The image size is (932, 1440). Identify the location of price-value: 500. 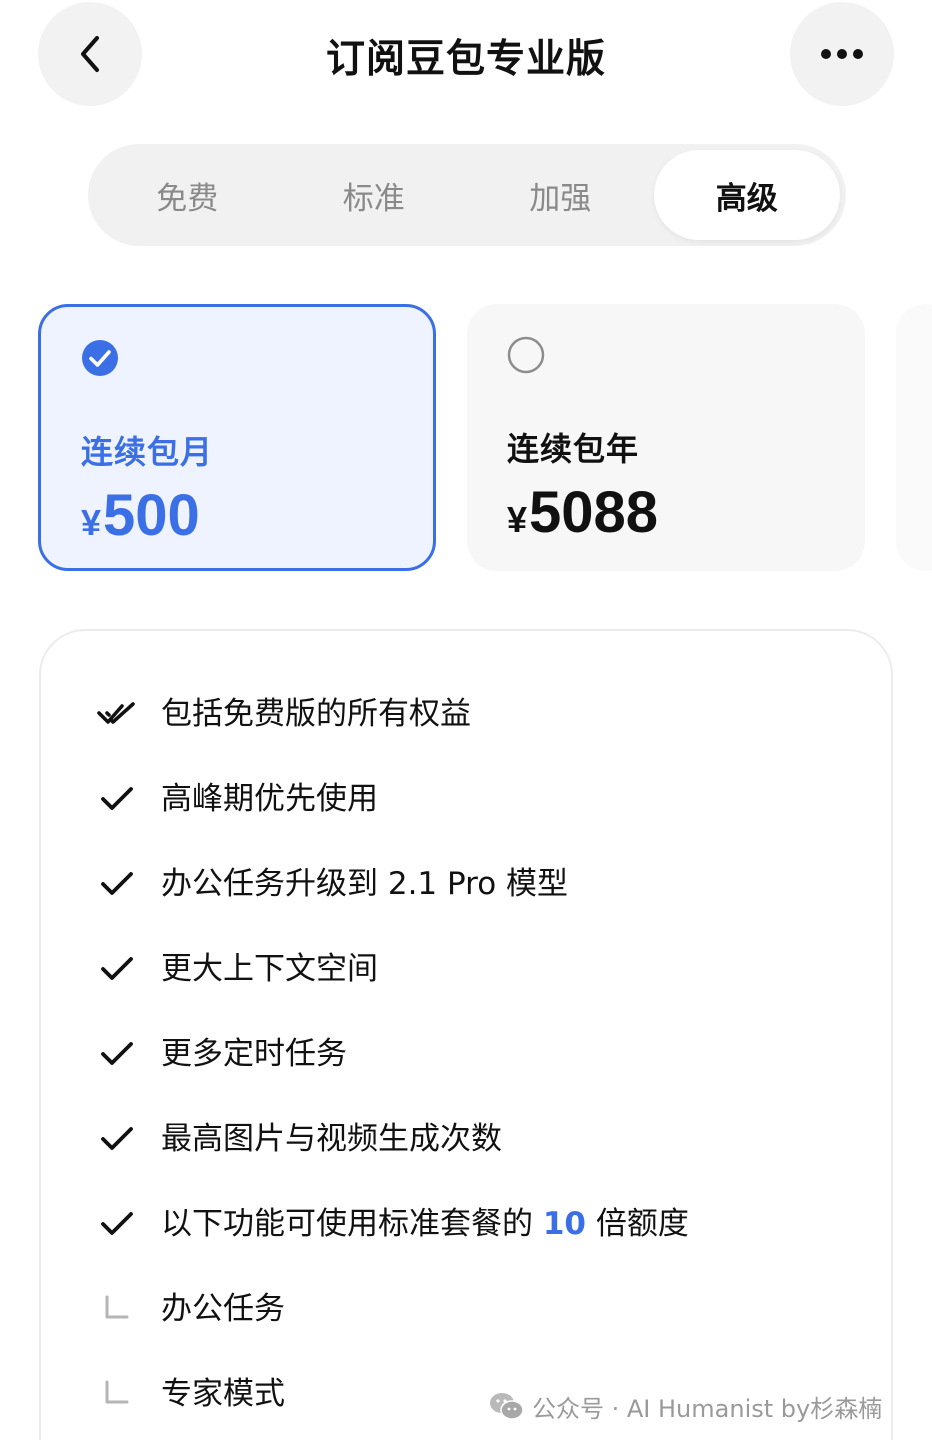
(151, 515).